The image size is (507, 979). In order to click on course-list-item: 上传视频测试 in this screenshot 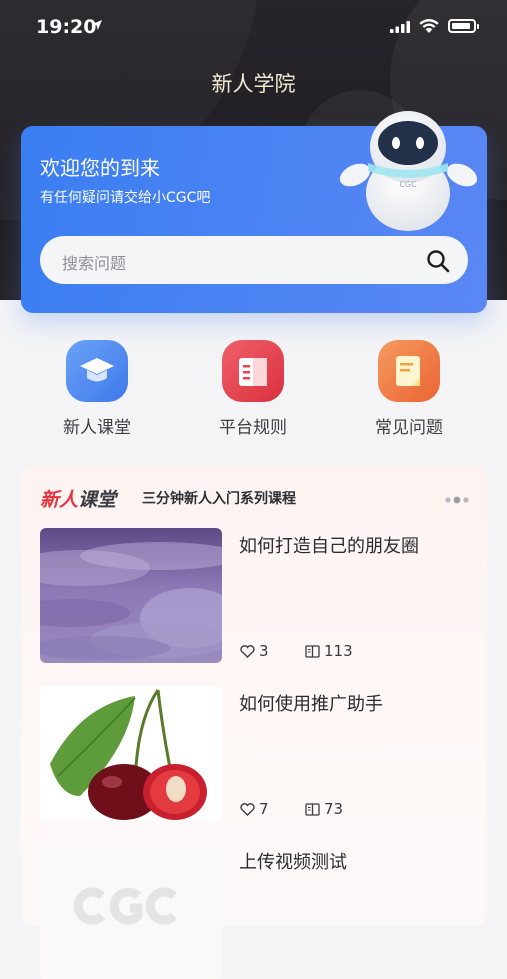, I will do `click(260, 911)`.